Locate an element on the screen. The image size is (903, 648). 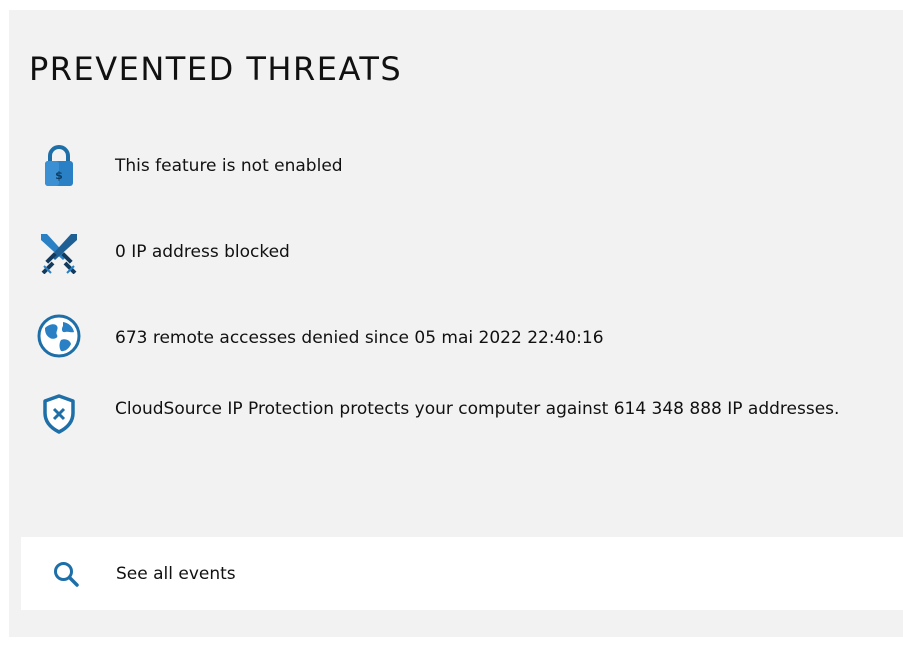
shield-x-icon is located at coordinates (59, 414).